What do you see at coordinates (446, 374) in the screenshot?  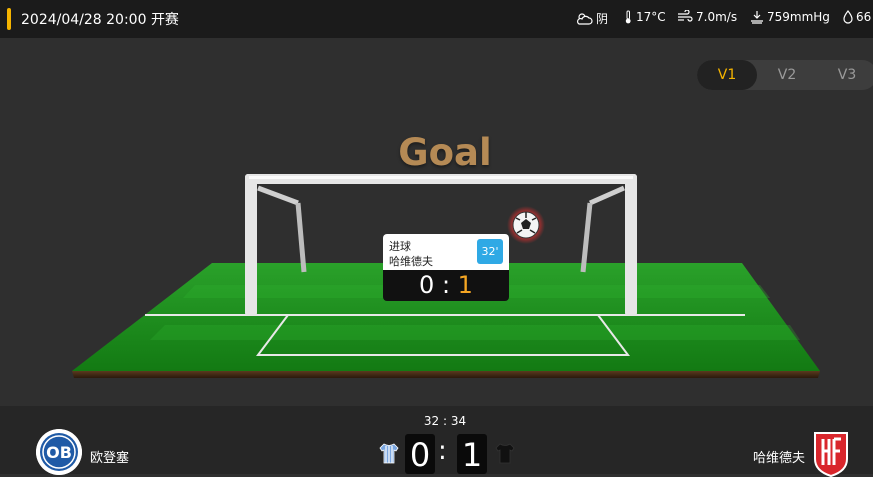 I see `pitch-soil-edge` at bounding box center [446, 374].